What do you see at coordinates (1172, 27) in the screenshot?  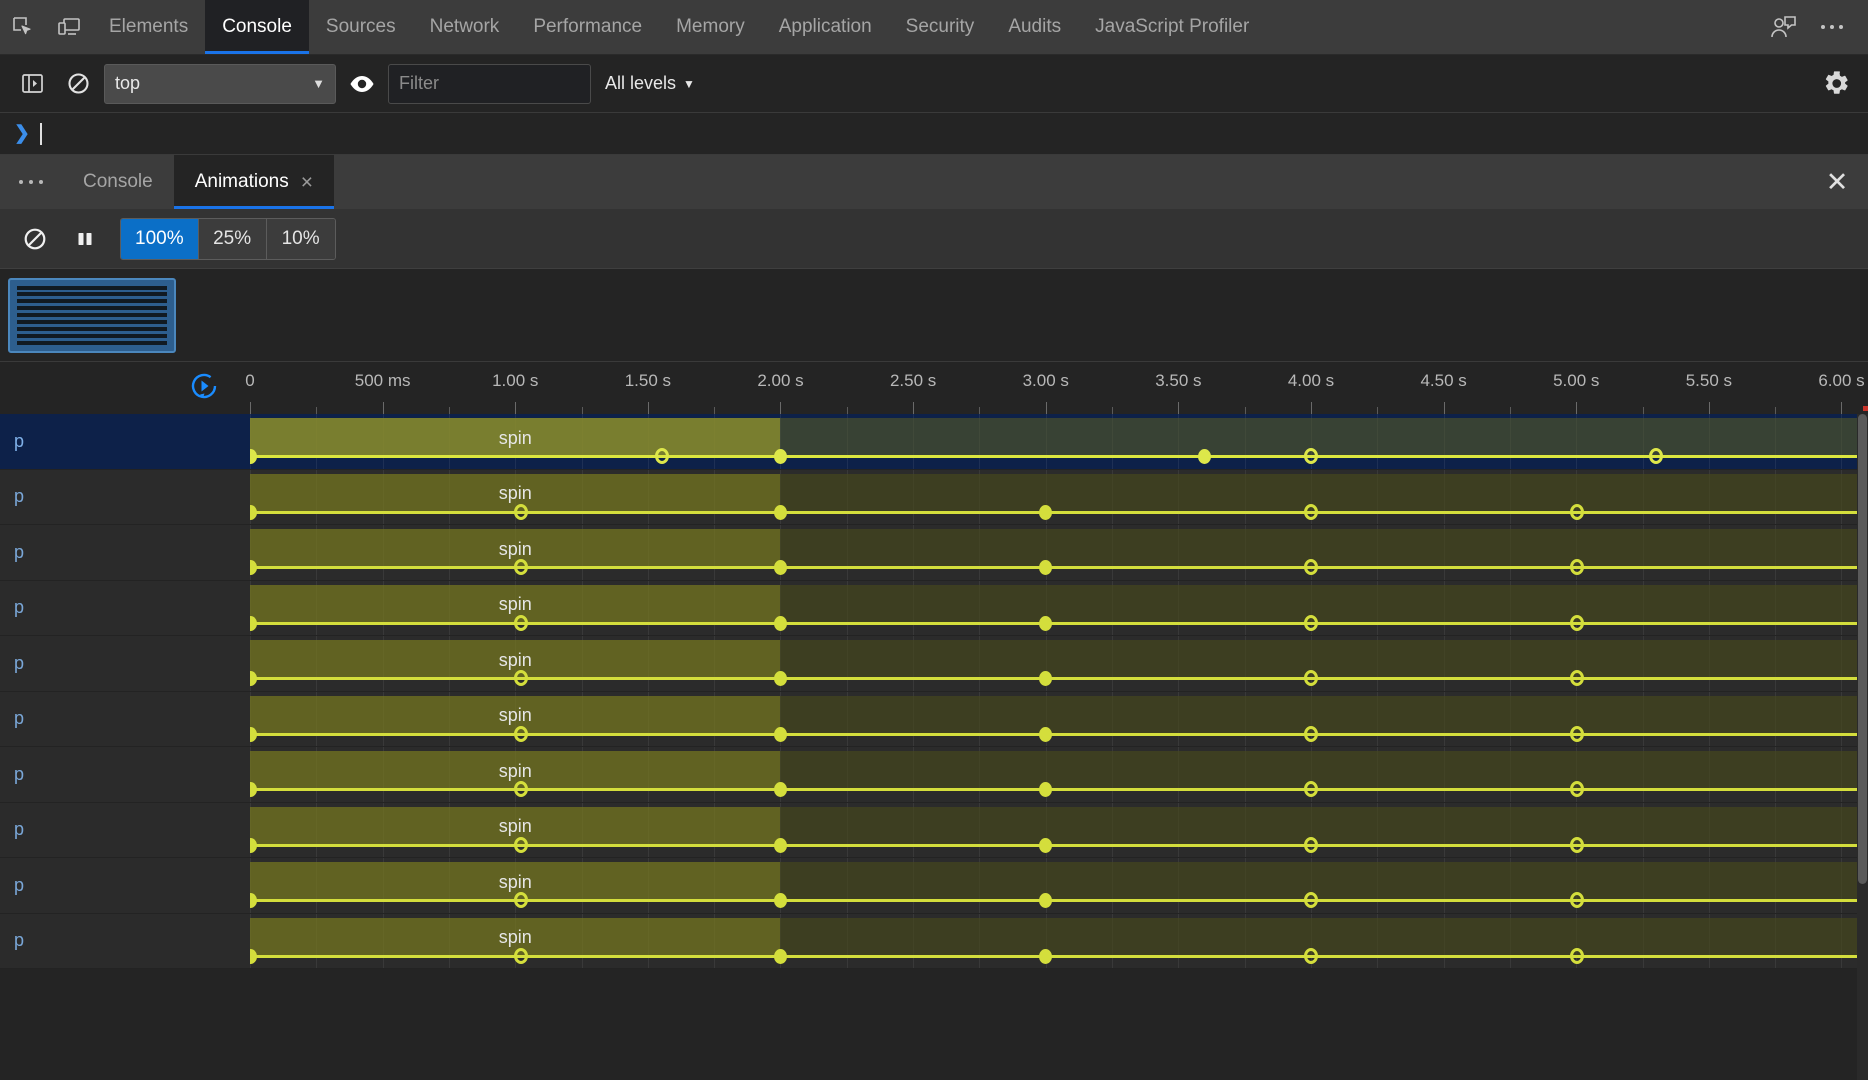 I see `tab-javascript-profiler: JavaScript Profiler` at bounding box center [1172, 27].